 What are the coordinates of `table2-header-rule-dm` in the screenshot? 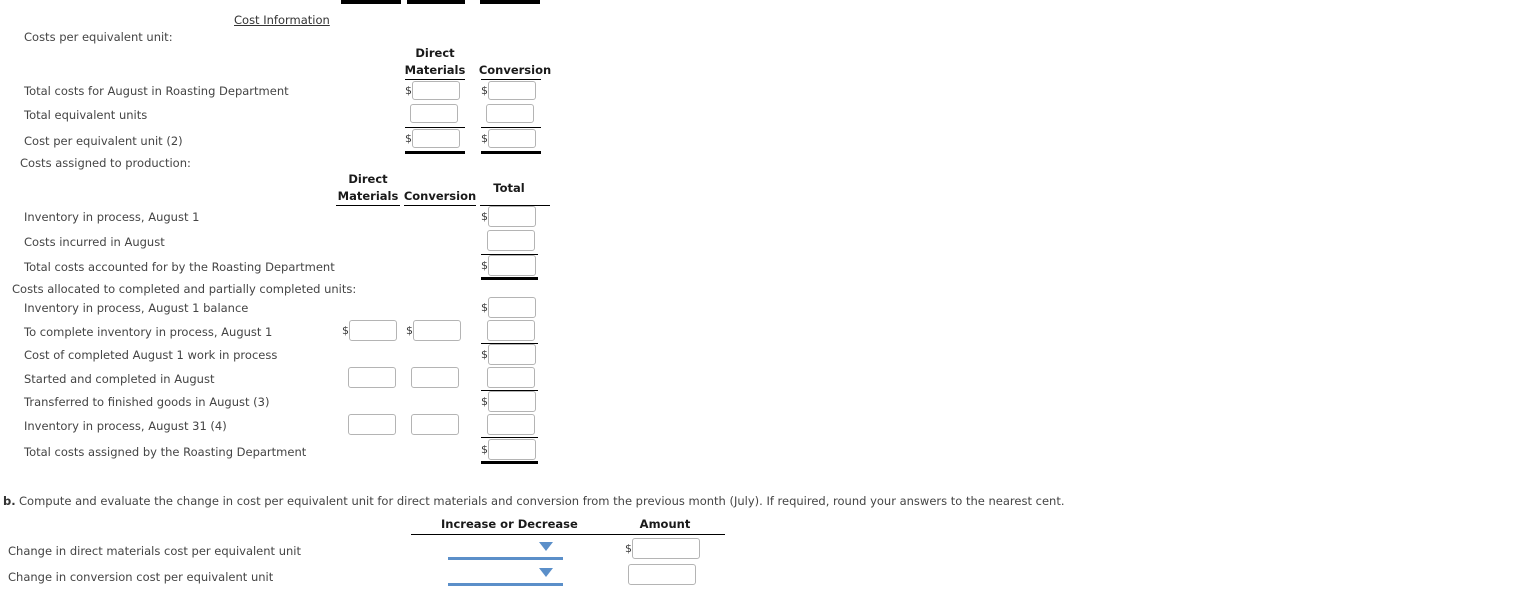 It's located at (368, 205).